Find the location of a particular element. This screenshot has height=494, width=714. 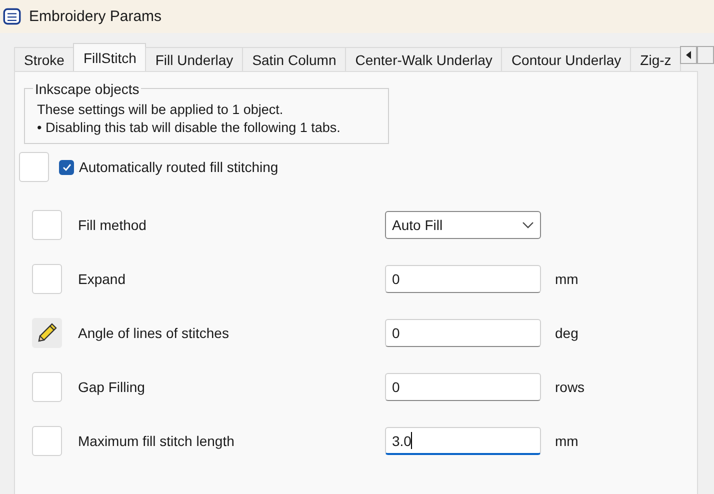

group-title: Inkscape objects is located at coordinates (87, 89).